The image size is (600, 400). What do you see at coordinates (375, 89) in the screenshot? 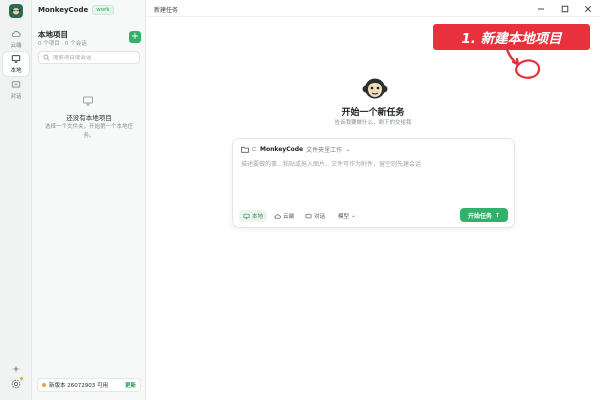
I see `monkey-mascot-icon` at bounding box center [375, 89].